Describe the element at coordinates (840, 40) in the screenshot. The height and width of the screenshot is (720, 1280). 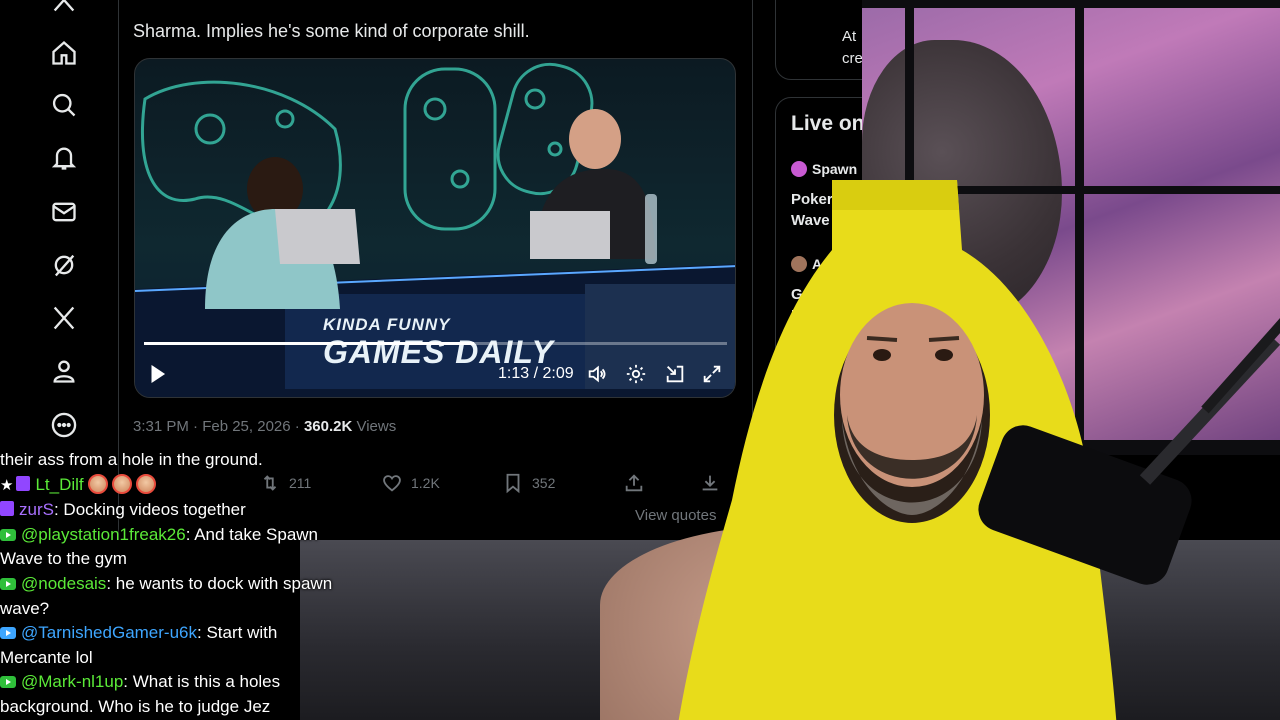
I see `right-top-card` at that location.